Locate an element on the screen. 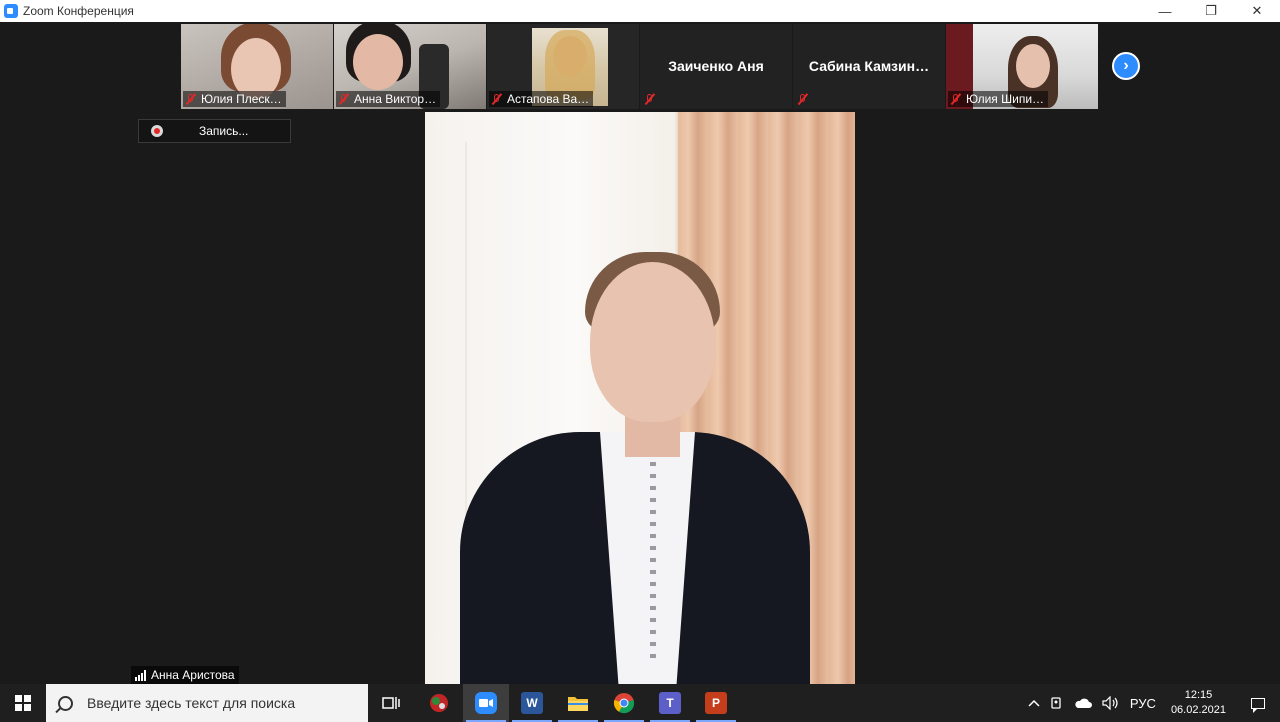 The image size is (1280, 722). close-button: ✕ is located at coordinates (1257, 11).